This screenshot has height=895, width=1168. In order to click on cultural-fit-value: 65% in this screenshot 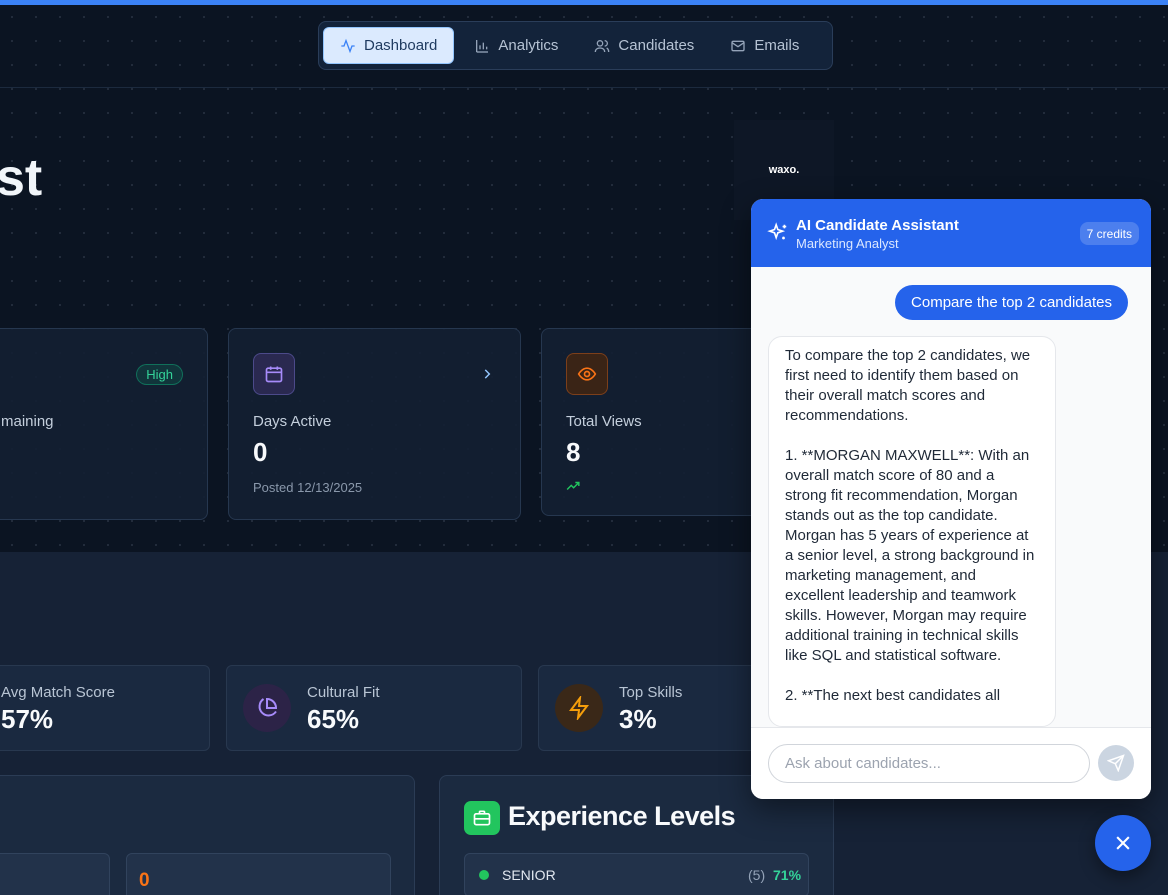, I will do `click(333, 719)`.